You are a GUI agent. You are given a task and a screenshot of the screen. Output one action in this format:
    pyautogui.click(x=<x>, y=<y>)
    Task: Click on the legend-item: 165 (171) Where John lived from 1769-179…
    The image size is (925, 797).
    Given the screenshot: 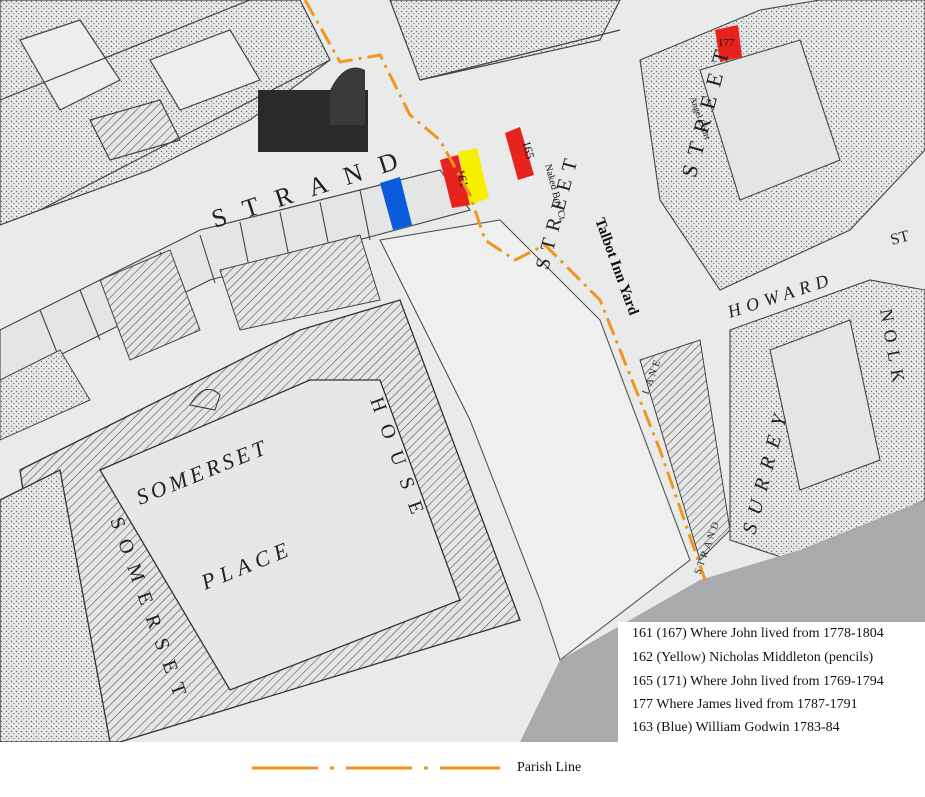 What is the action you would take?
    pyautogui.click(x=758, y=681)
    